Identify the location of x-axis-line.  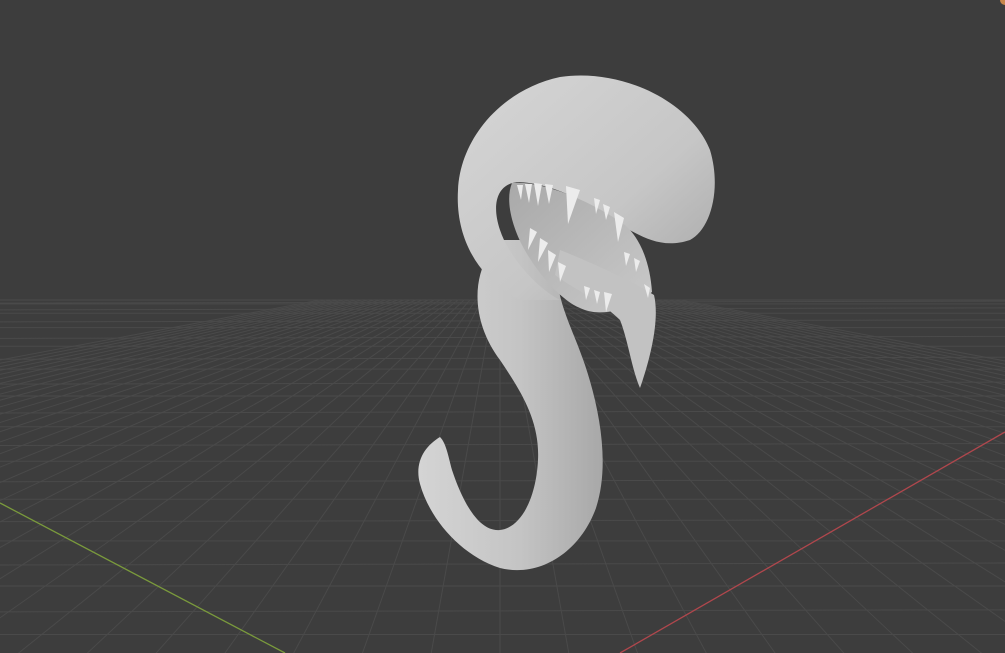
(812, 542).